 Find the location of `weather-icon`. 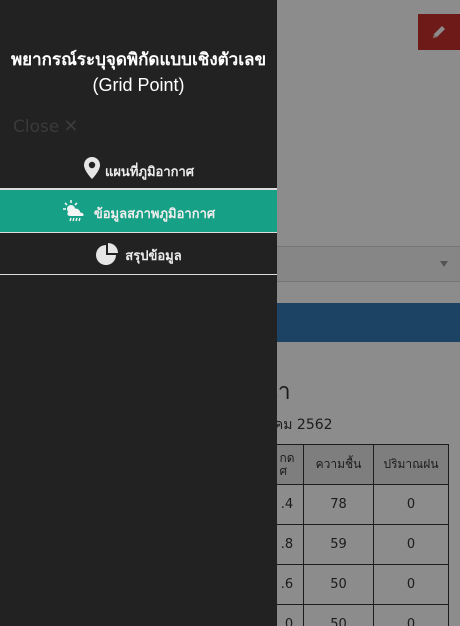

weather-icon is located at coordinates (76, 211).